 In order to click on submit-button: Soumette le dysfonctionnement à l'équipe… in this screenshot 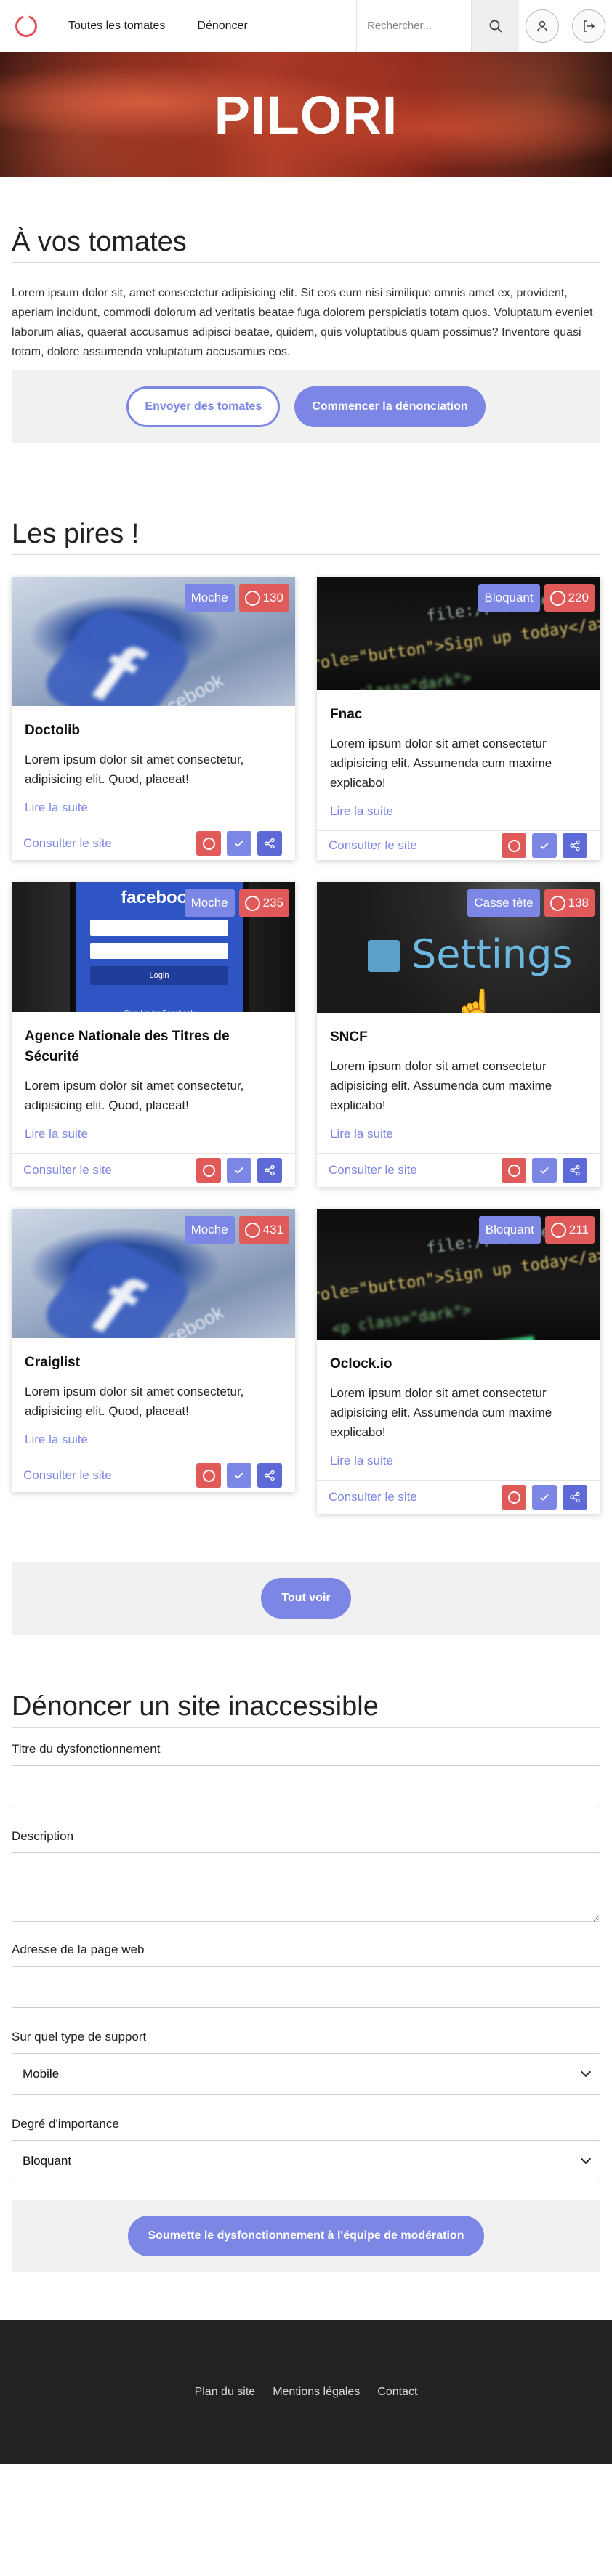, I will do `click(306, 2236)`.